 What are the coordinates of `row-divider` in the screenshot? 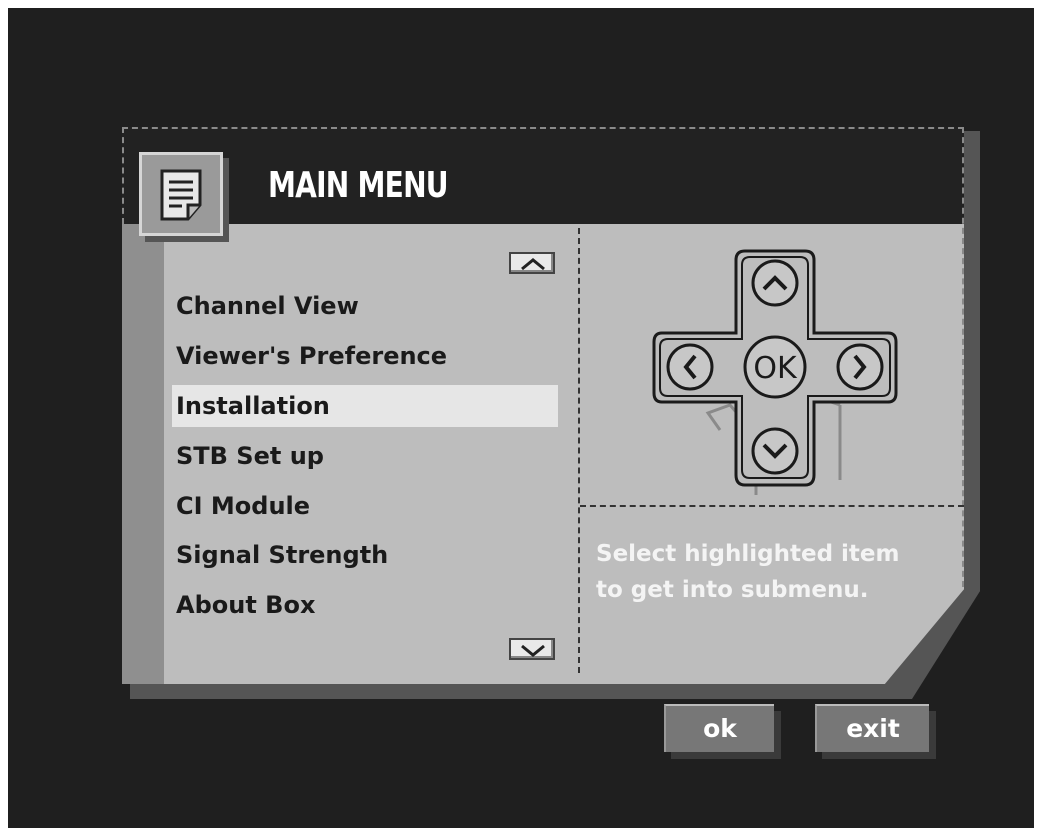 It's located at (772, 506).